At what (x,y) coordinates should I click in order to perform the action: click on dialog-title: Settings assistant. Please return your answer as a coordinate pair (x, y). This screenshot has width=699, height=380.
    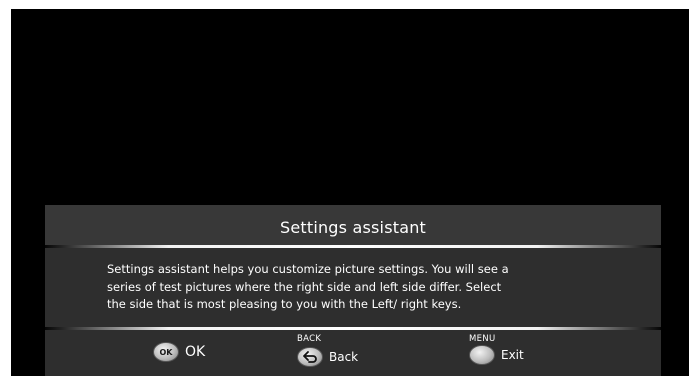
    Looking at the image, I should click on (353, 227).